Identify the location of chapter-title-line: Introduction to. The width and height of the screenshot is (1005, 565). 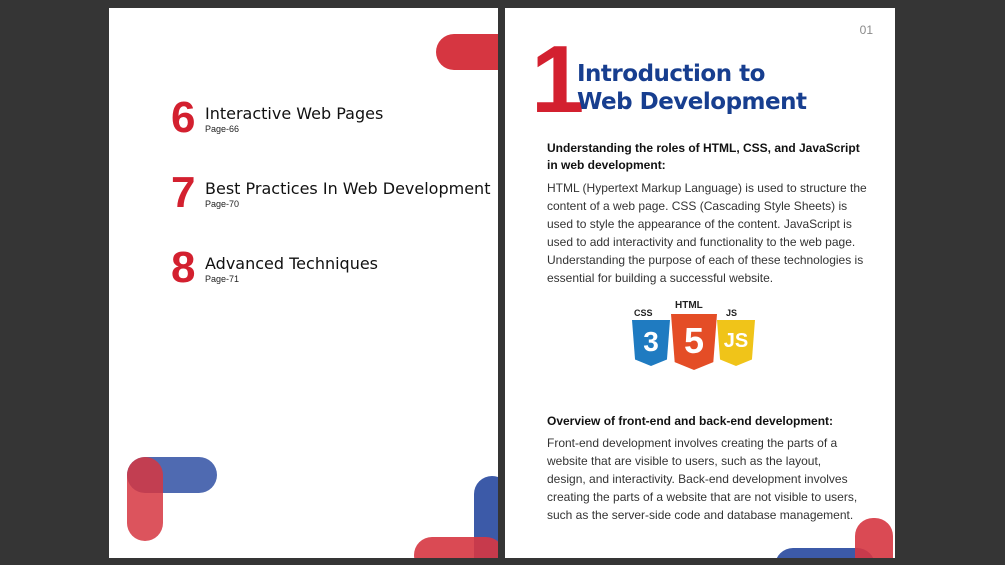
(671, 74).